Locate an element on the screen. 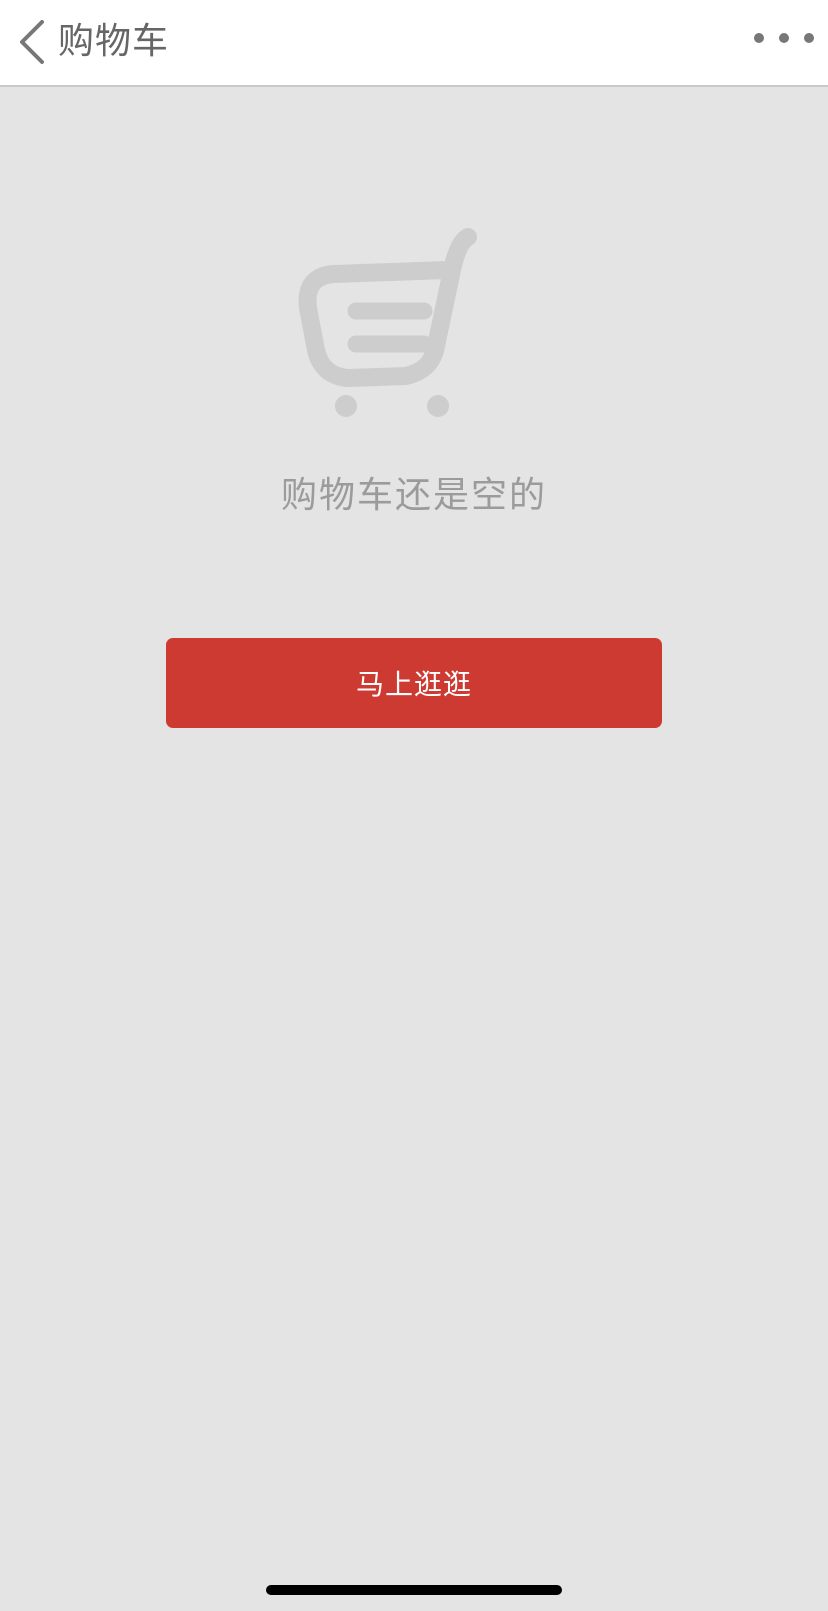 The height and width of the screenshot is (1611, 828). shopping-cart-icon is located at coordinates (387, 322).